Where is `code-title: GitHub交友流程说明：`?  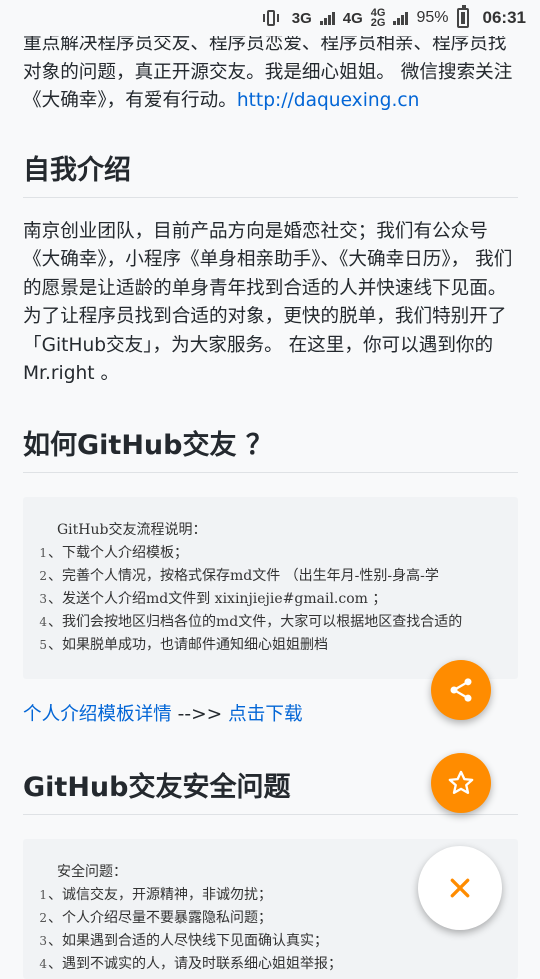
code-title: GitHub交友流程说明： is located at coordinates (132, 529).